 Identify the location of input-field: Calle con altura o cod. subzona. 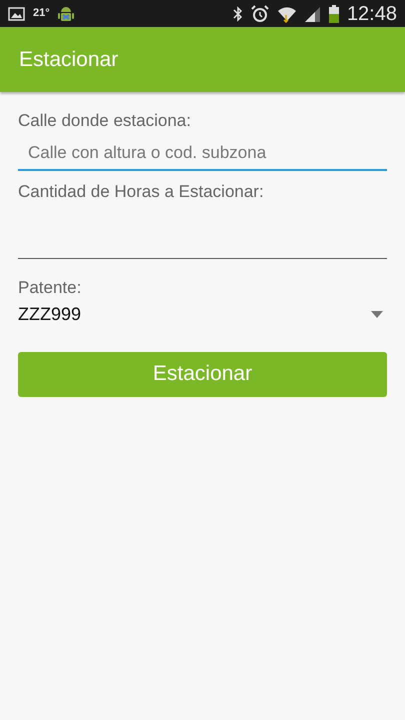
(202, 154).